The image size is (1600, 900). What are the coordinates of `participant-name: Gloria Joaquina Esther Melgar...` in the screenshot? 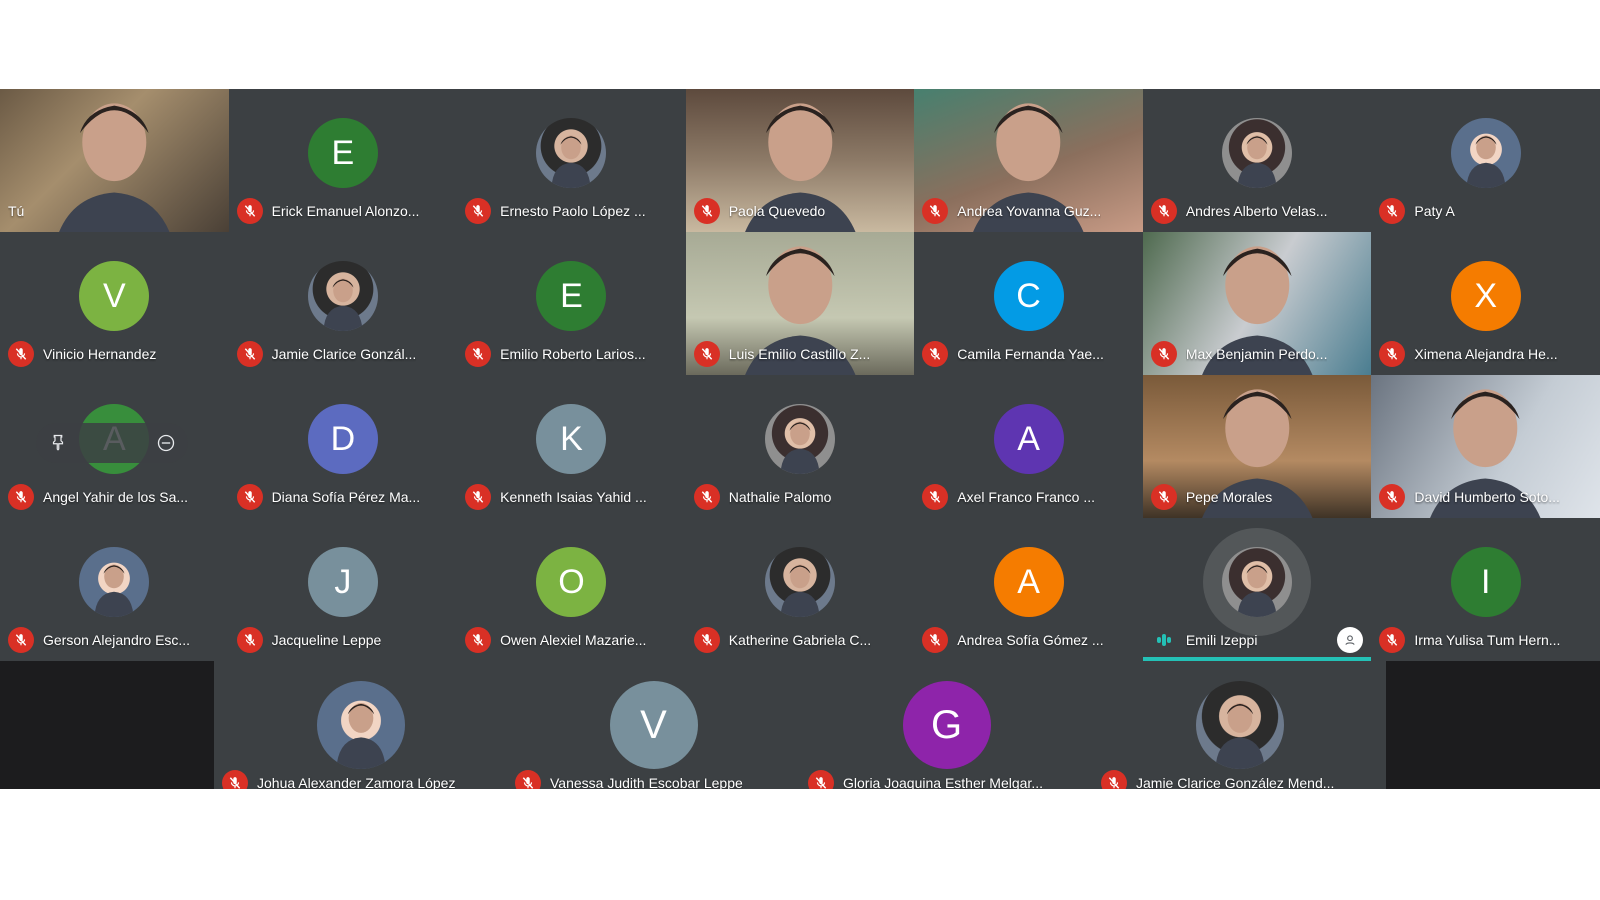 It's located at (943, 782).